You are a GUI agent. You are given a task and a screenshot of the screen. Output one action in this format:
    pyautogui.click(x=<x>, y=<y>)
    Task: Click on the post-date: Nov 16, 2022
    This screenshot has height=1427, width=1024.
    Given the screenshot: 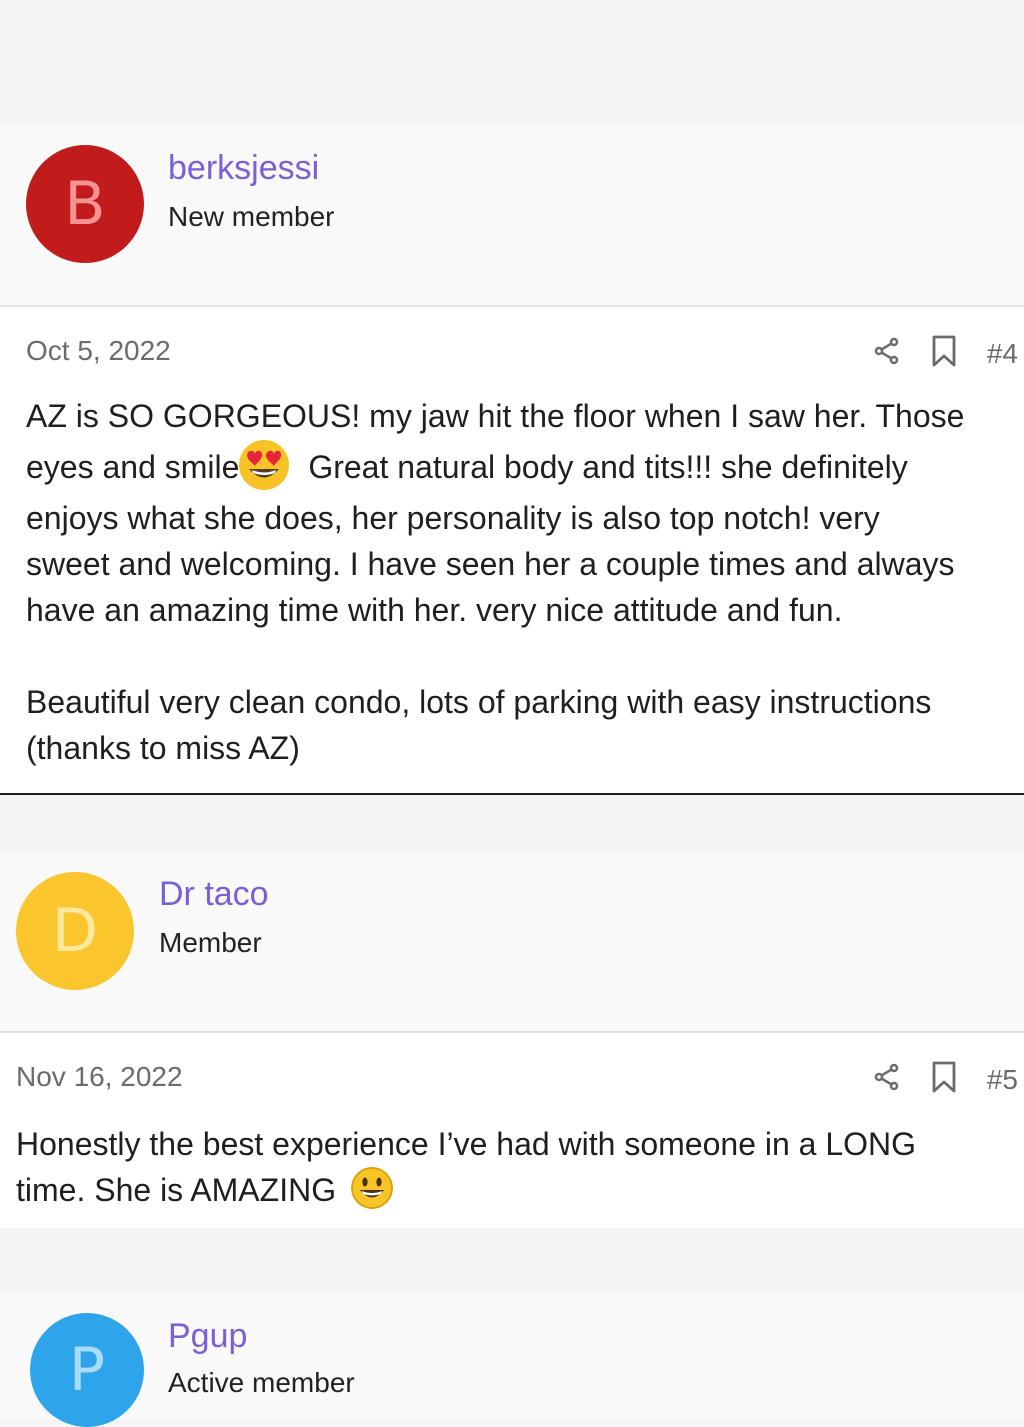 What is the action you would take?
    pyautogui.click(x=99, y=1077)
    